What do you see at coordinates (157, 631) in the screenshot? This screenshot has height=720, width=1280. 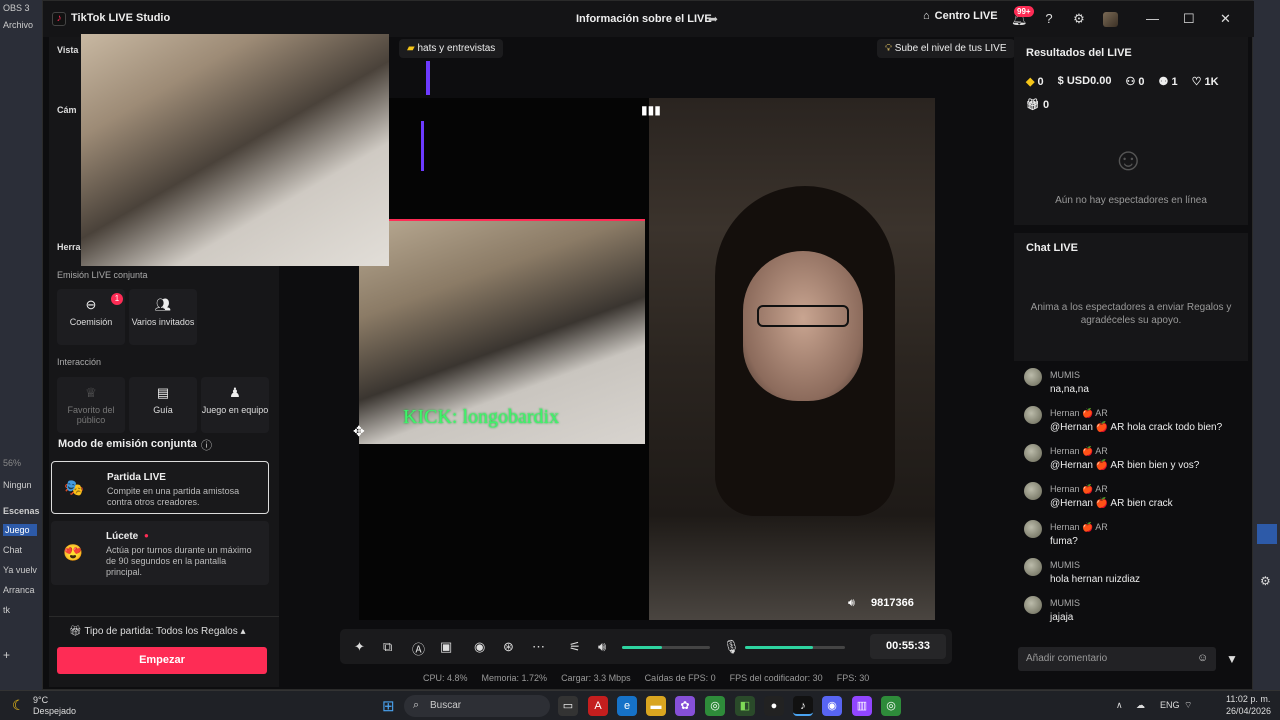 I see `tipo-partida-dropdown: 🎁︎ Tipo de partida: Todos los Regalos ▴` at bounding box center [157, 631].